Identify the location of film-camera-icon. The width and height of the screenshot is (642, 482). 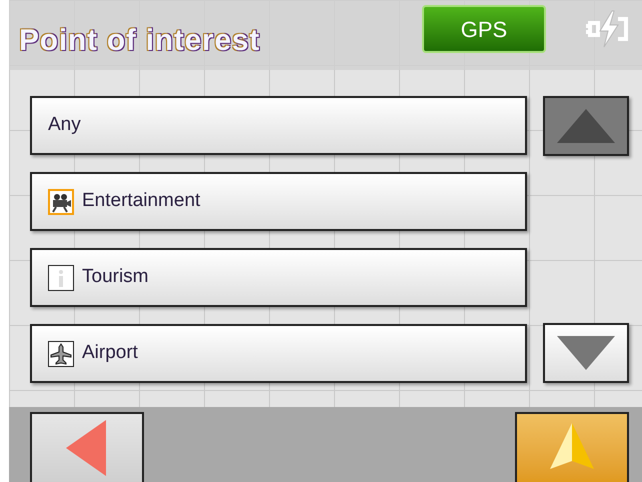
(61, 201).